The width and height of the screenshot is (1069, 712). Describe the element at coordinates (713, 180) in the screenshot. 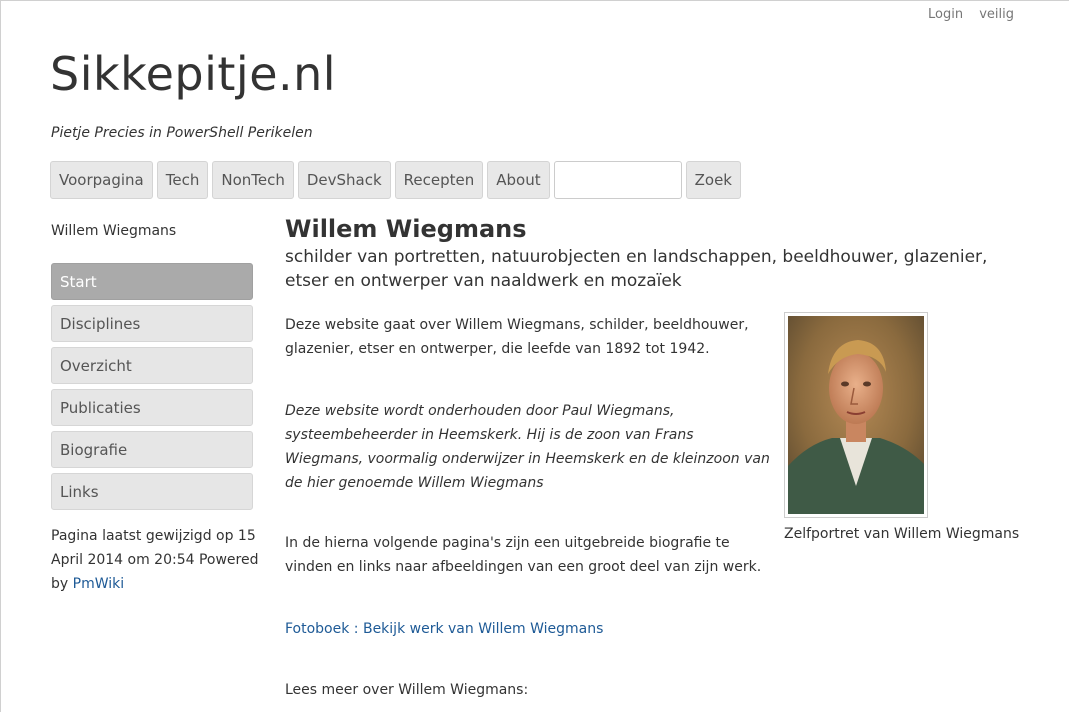

I see `search-button: Zoek` at that location.